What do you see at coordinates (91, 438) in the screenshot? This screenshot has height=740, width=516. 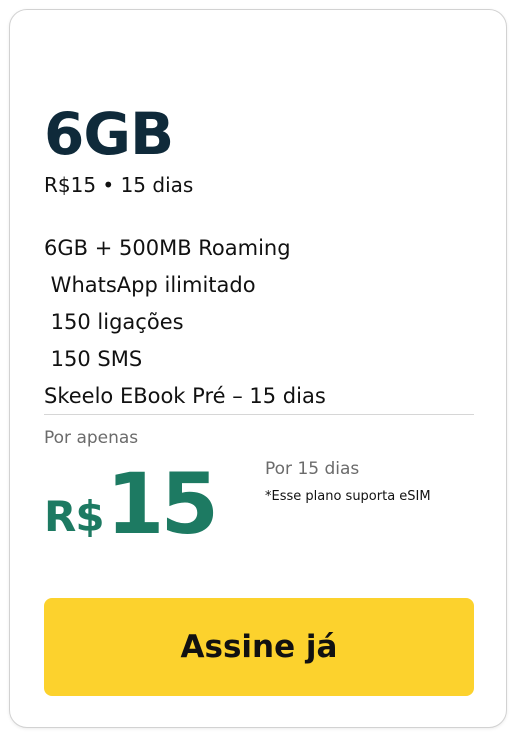 I see `price-prefix: Por apenas` at bounding box center [91, 438].